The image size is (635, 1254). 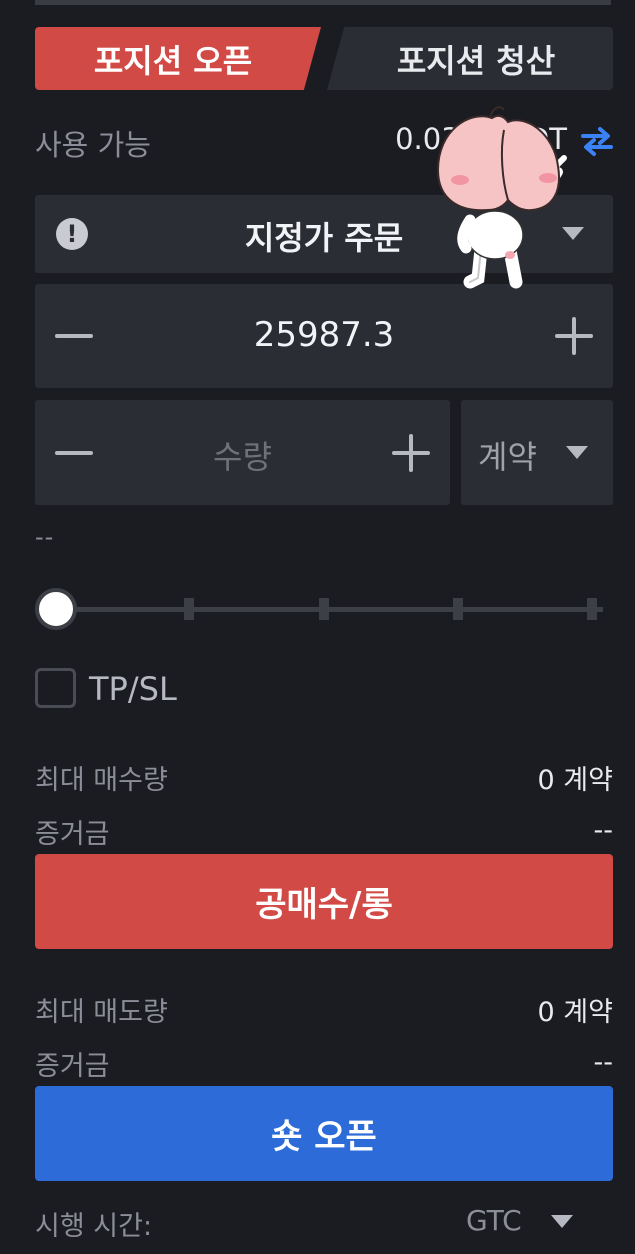 I want to click on max-sell-value: 0 계약, so click(x=575, y=1012).